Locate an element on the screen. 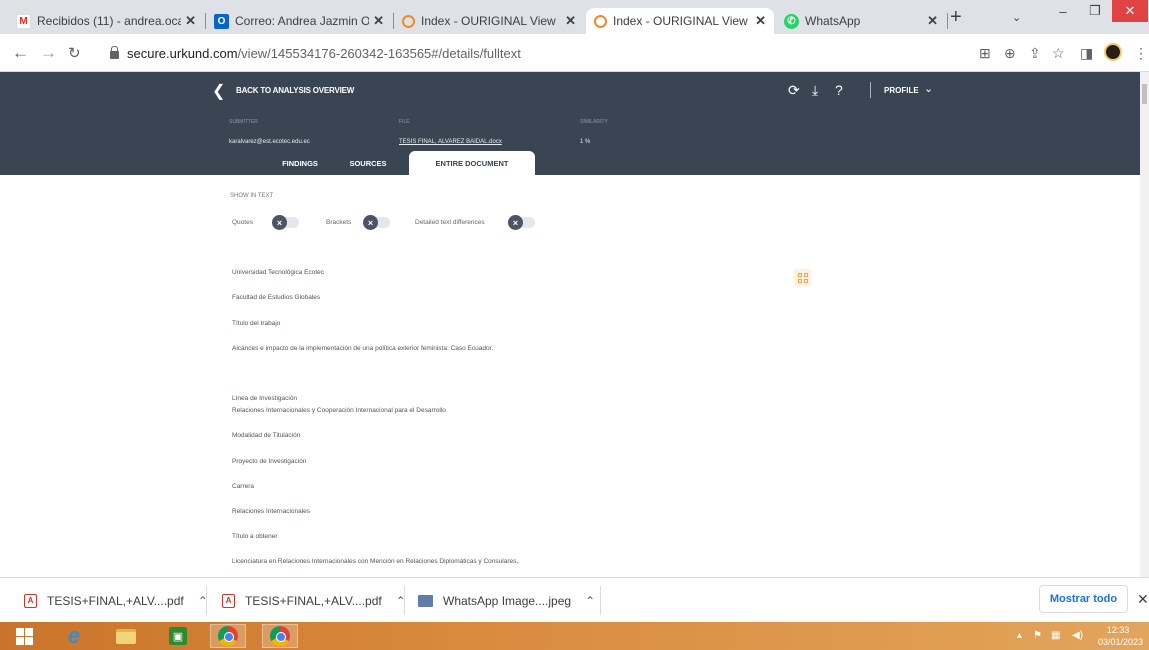 This screenshot has width=1149, height=650. document-line: Relaciones Internacionales is located at coordinates (271, 511).